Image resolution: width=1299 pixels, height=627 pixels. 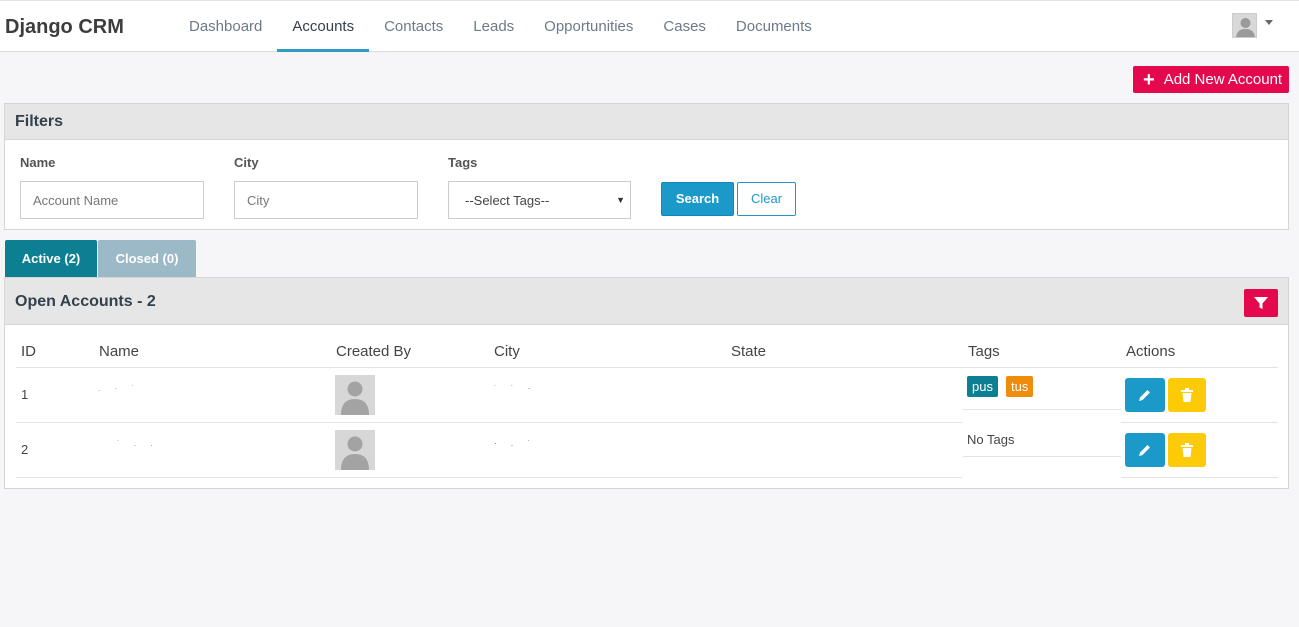 What do you see at coordinates (684, 26) in the screenshot?
I see `nav-item-cases: Cases` at bounding box center [684, 26].